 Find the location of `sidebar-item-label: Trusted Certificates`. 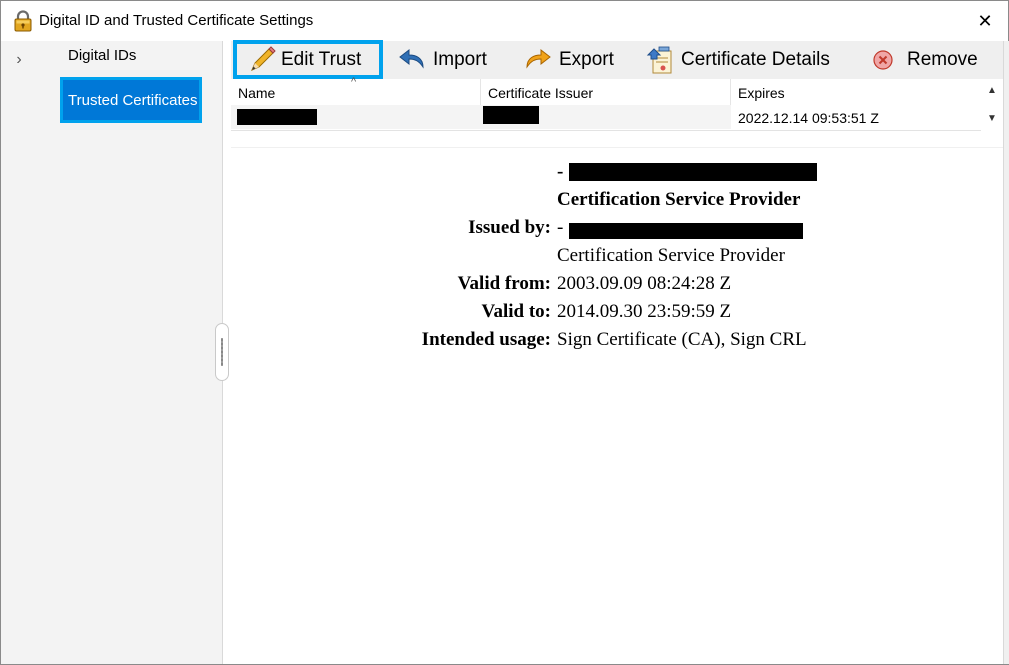

sidebar-item-label: Trusted Certificates is located at coordinates (131, 100).